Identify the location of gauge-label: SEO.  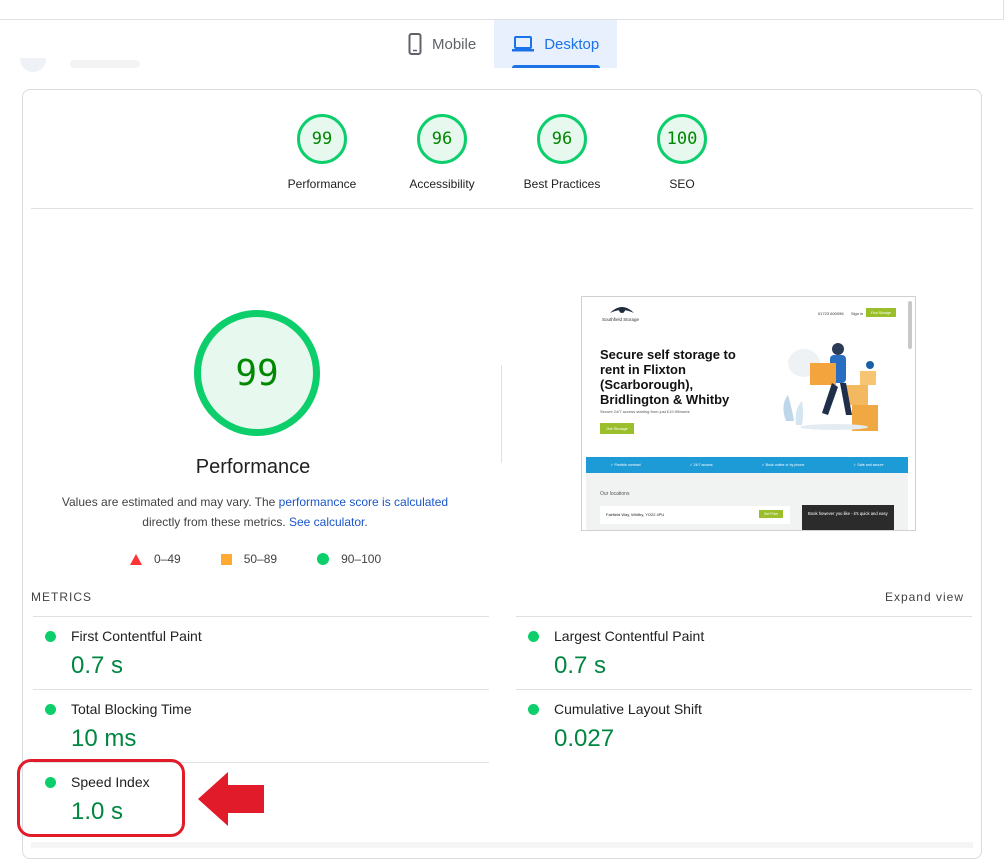
(682, 184).